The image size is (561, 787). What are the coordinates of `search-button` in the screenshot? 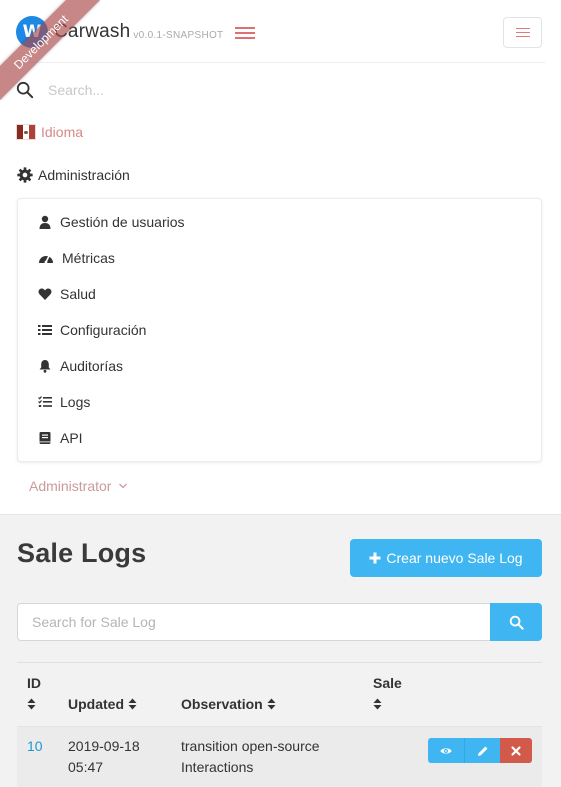 It's located at (516, 622).